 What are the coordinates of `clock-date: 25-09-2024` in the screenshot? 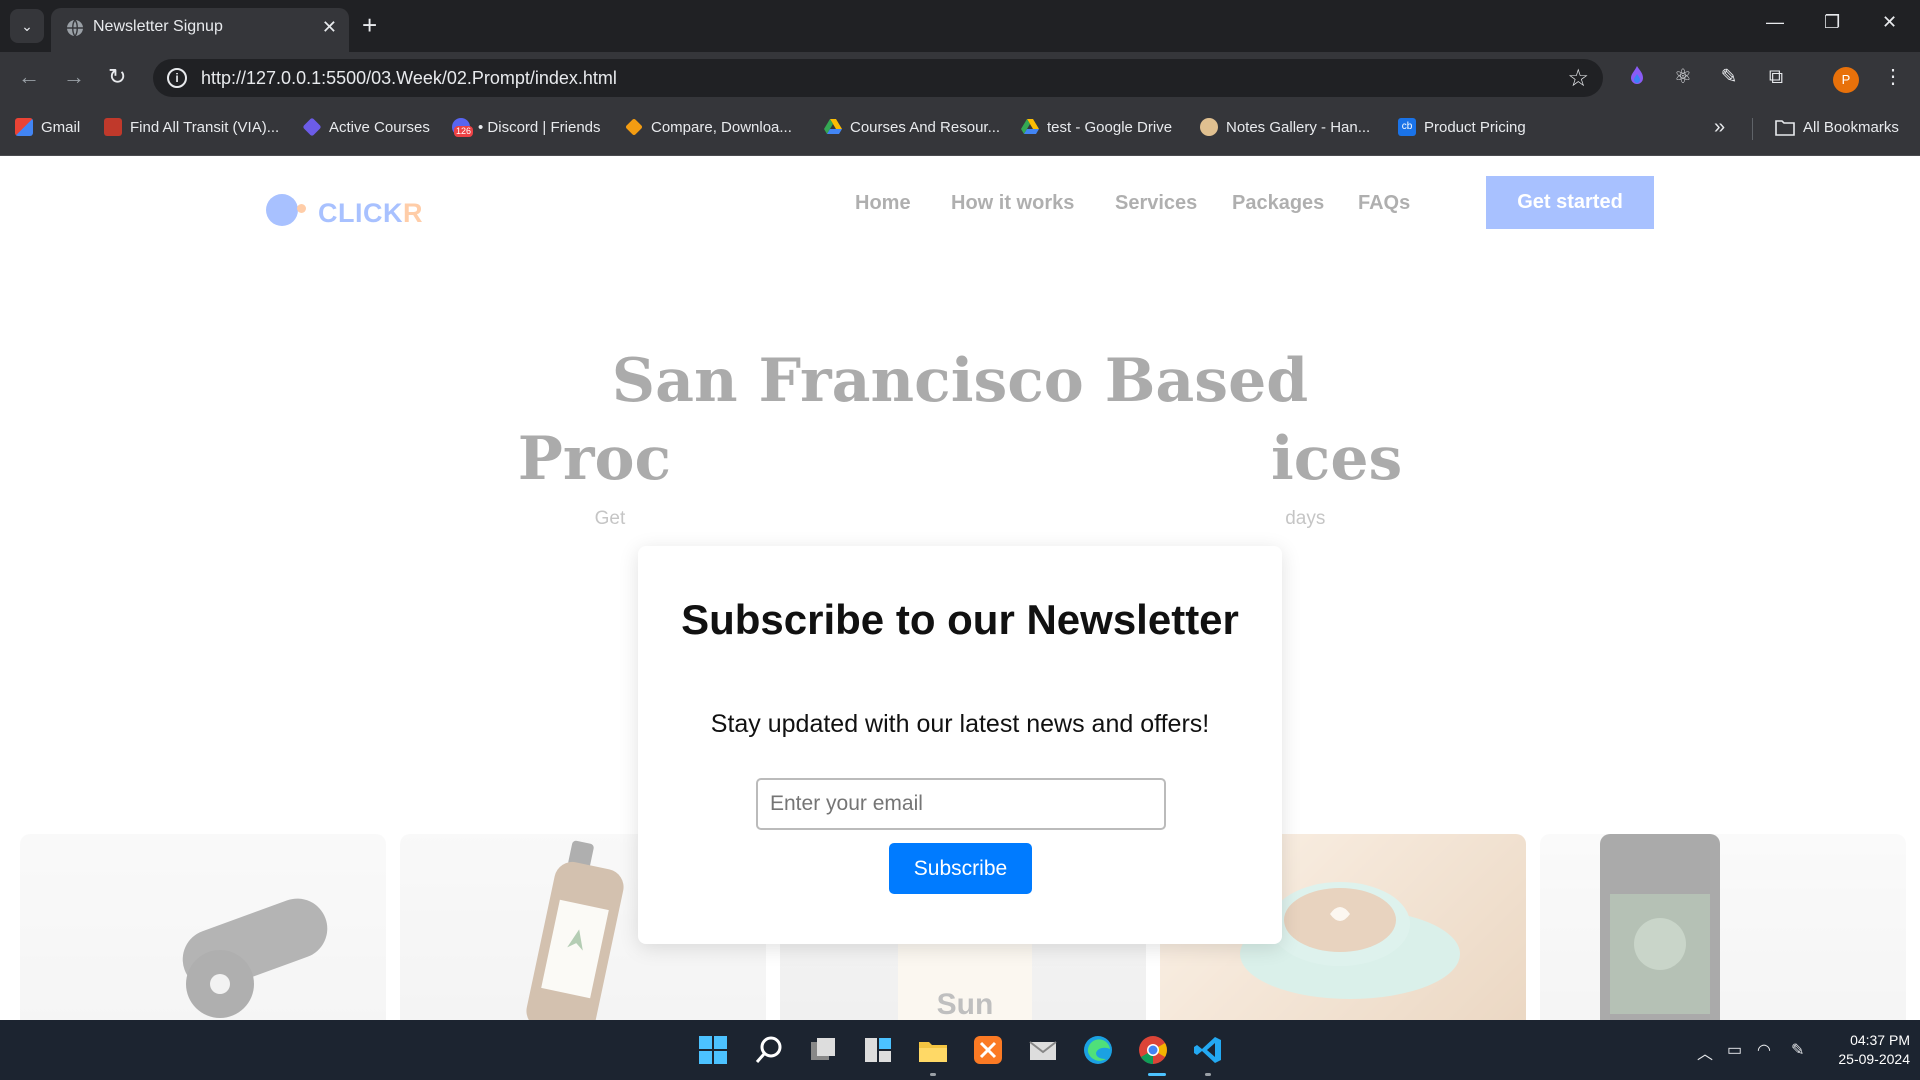 It's located at (1874, 1059).